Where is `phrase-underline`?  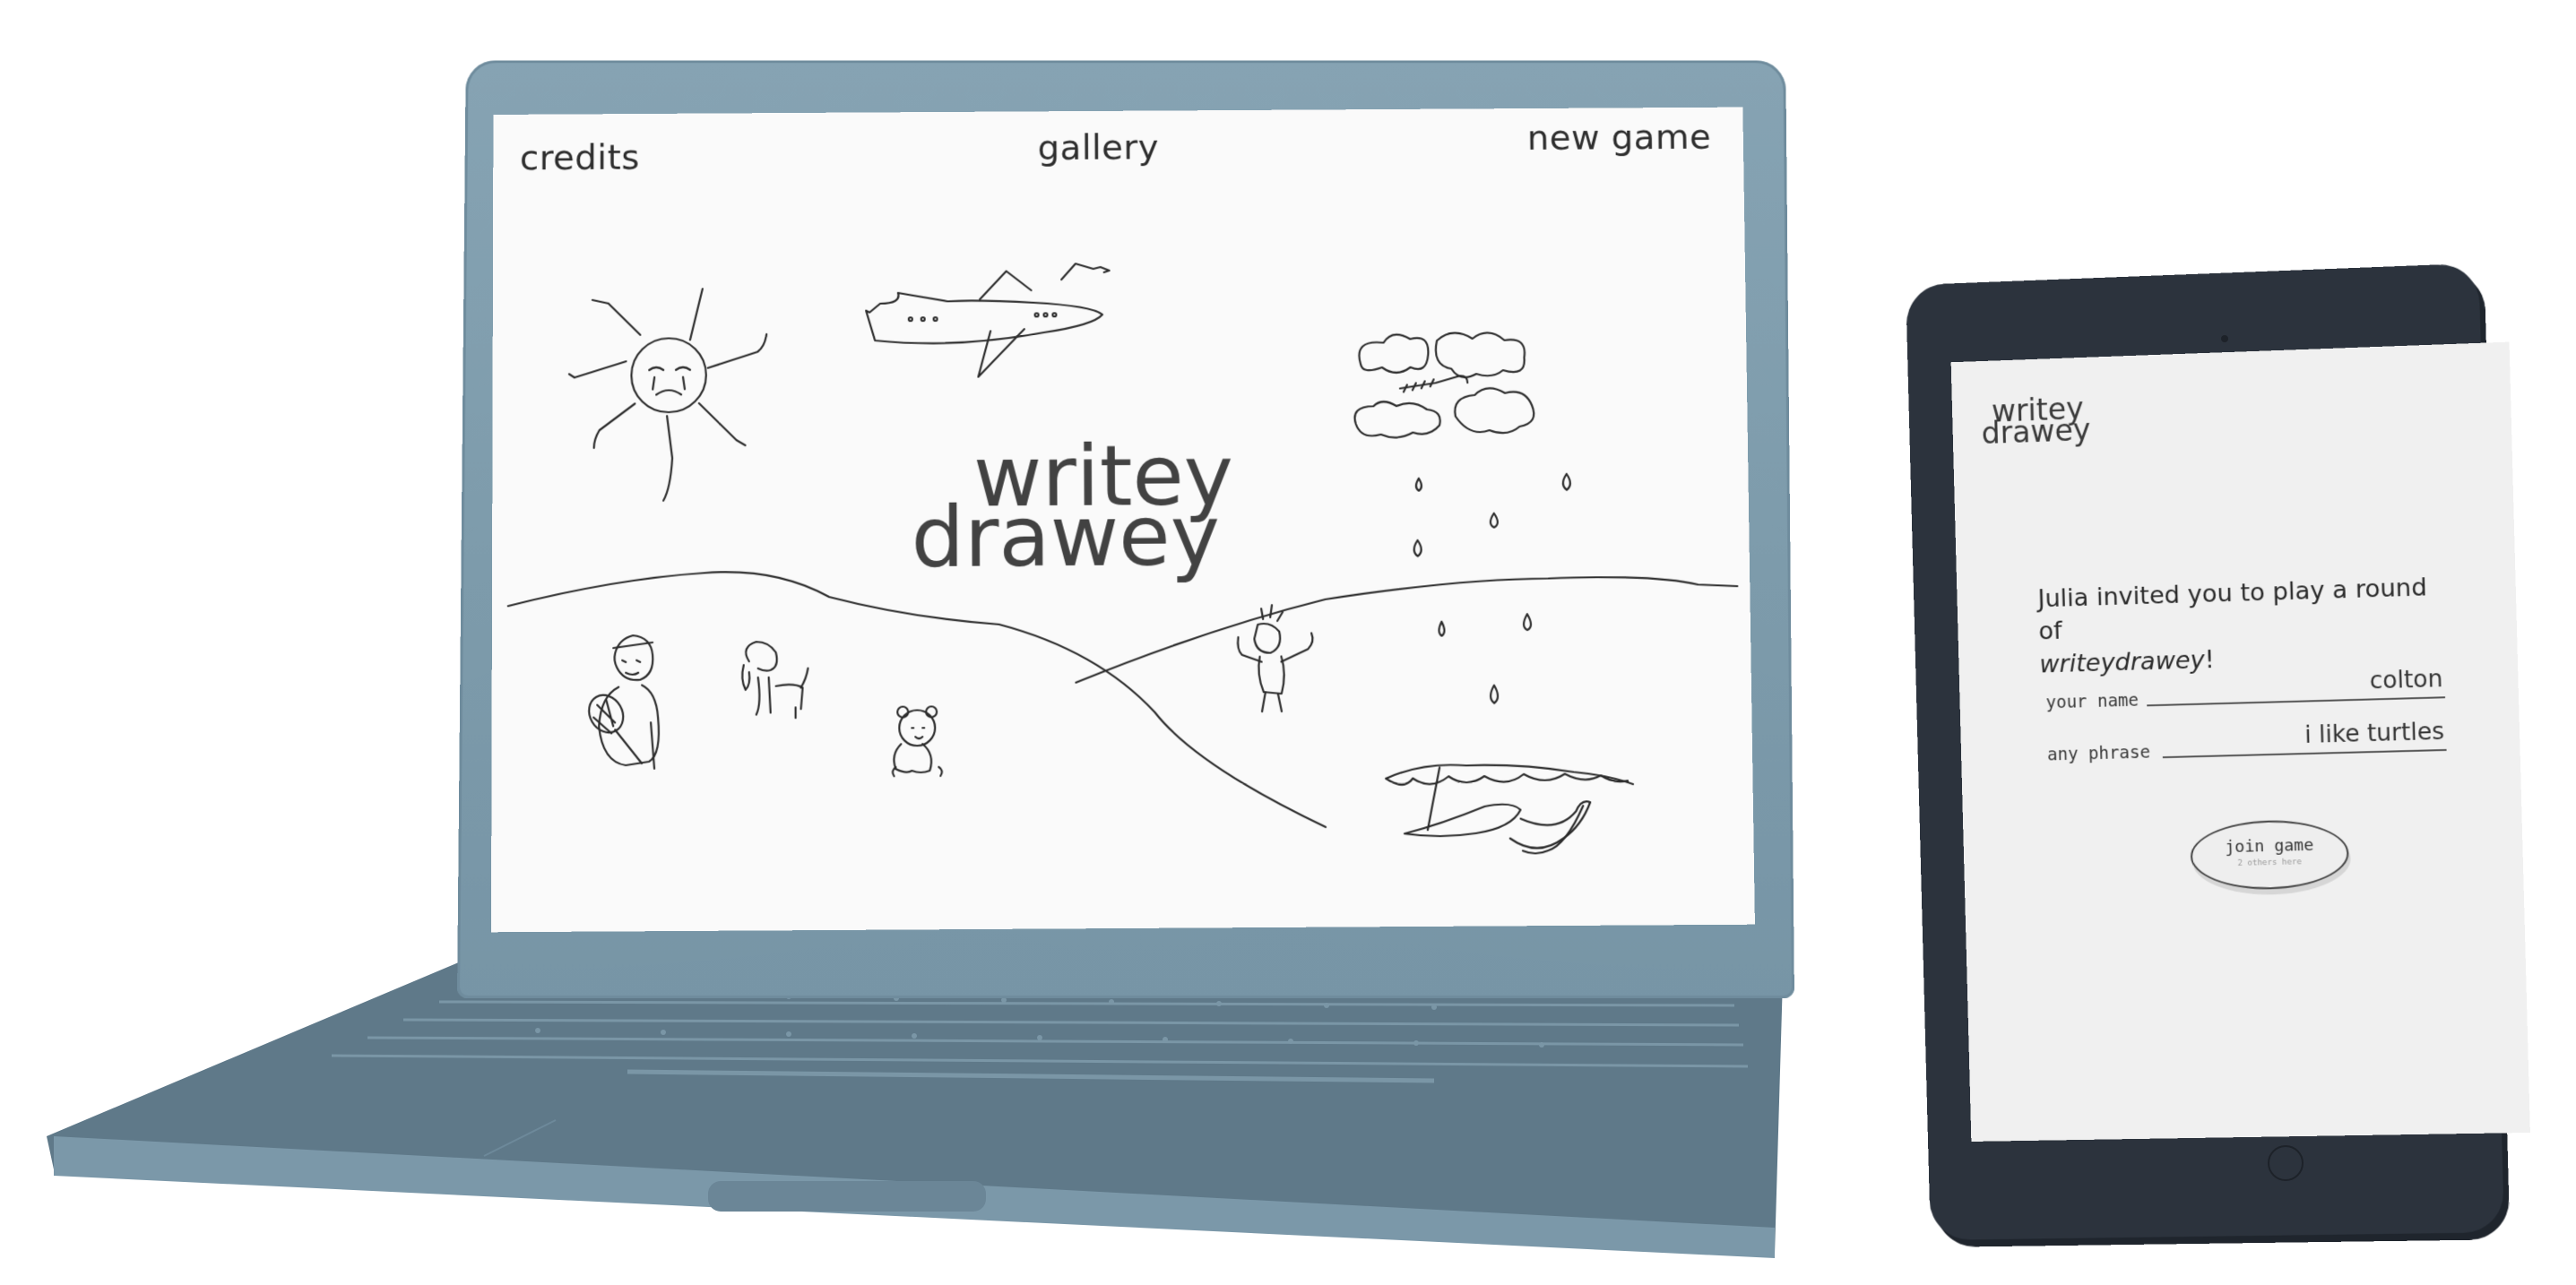
phrase-underline is located at coordinates (2304, 754).